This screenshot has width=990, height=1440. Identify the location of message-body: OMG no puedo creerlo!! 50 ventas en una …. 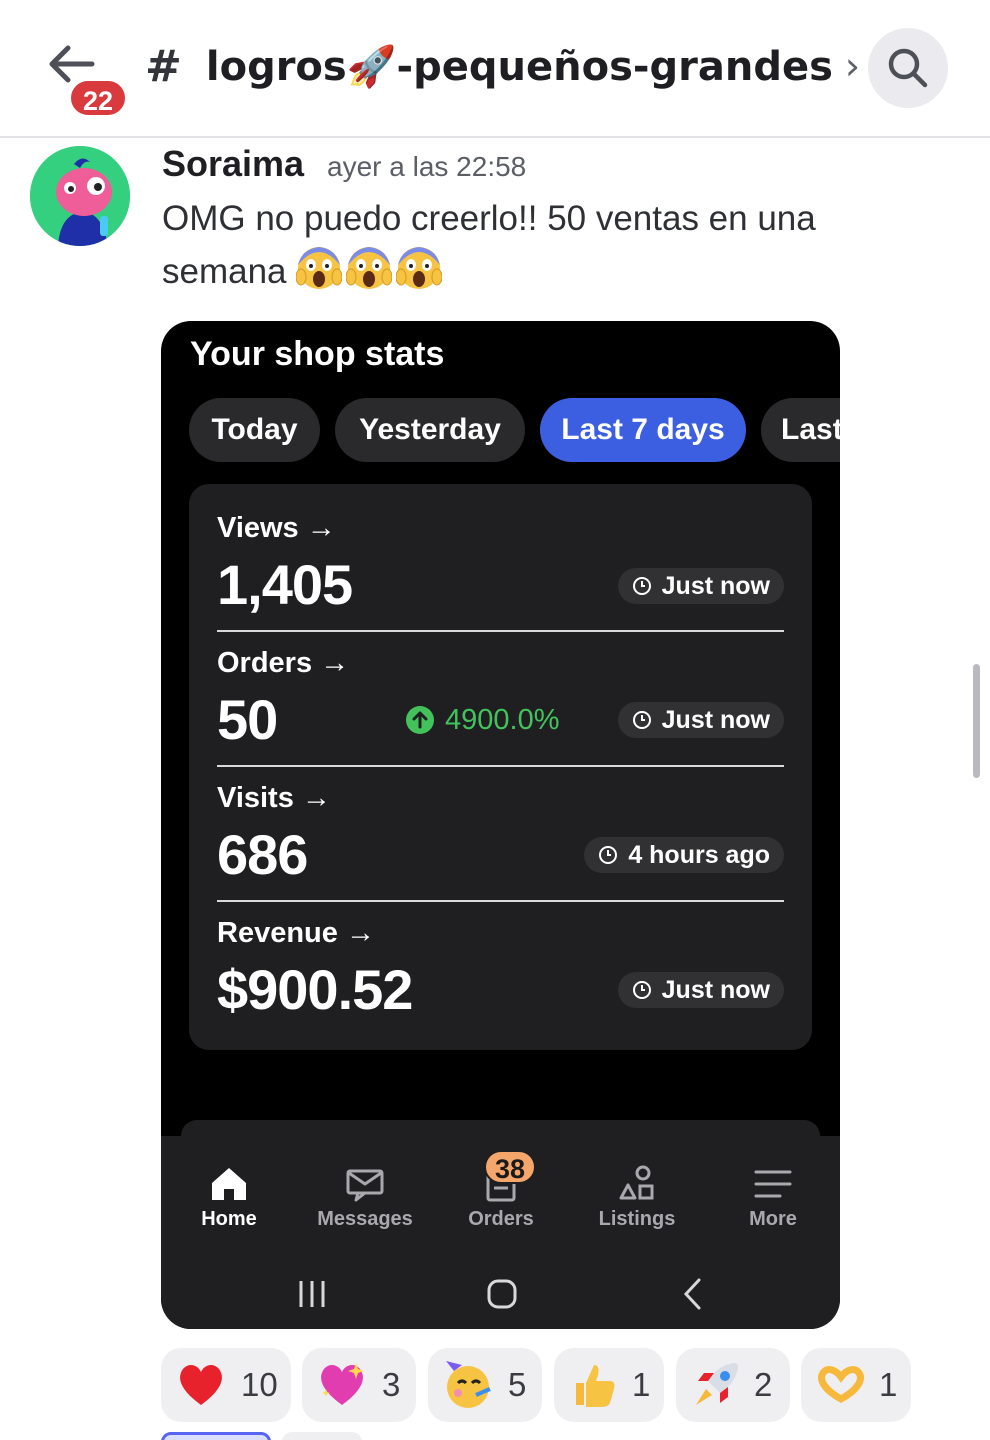
(489, 245).